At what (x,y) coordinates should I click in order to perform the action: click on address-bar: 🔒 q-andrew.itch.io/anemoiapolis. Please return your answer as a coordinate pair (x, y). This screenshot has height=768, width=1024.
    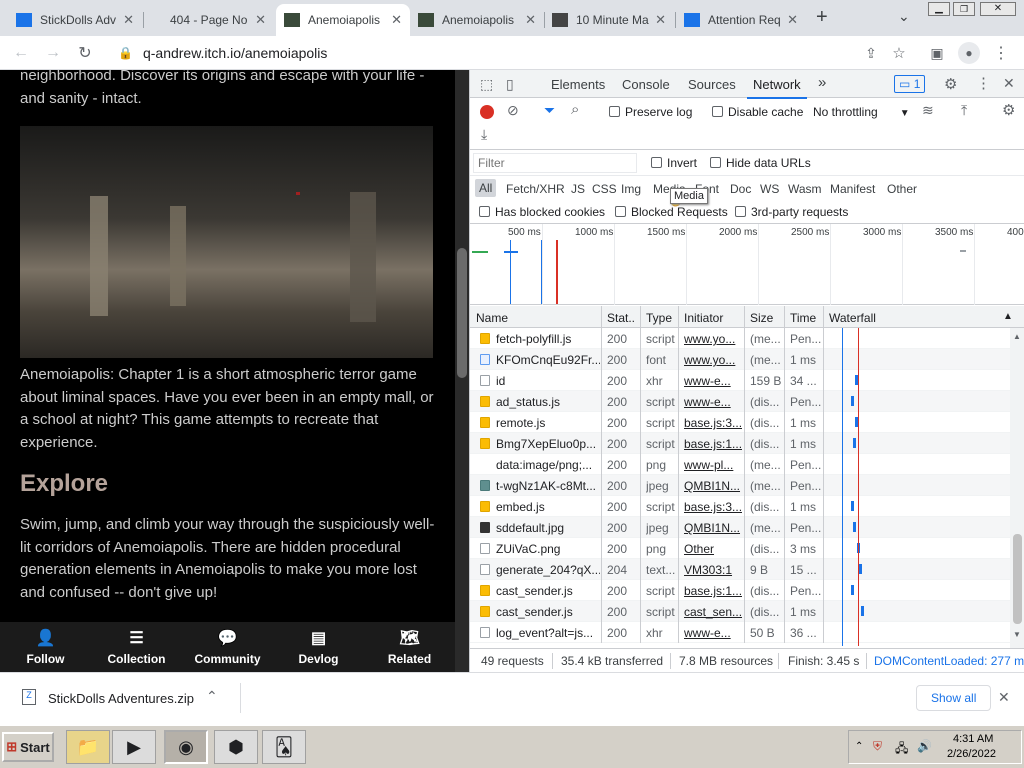
    Looking at the image, I should click on (507, 53).